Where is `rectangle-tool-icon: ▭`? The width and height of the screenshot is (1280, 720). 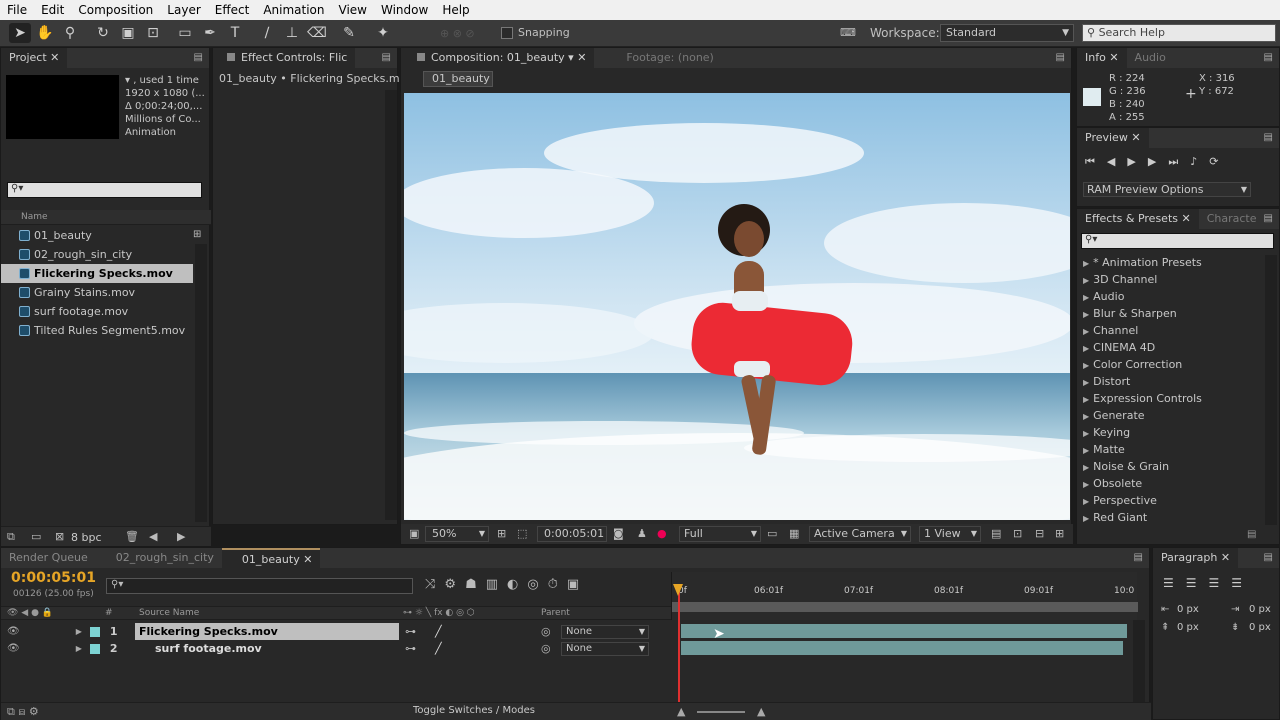 rectangle-tool-icon: ▭ is located at coordinates (185, 33).